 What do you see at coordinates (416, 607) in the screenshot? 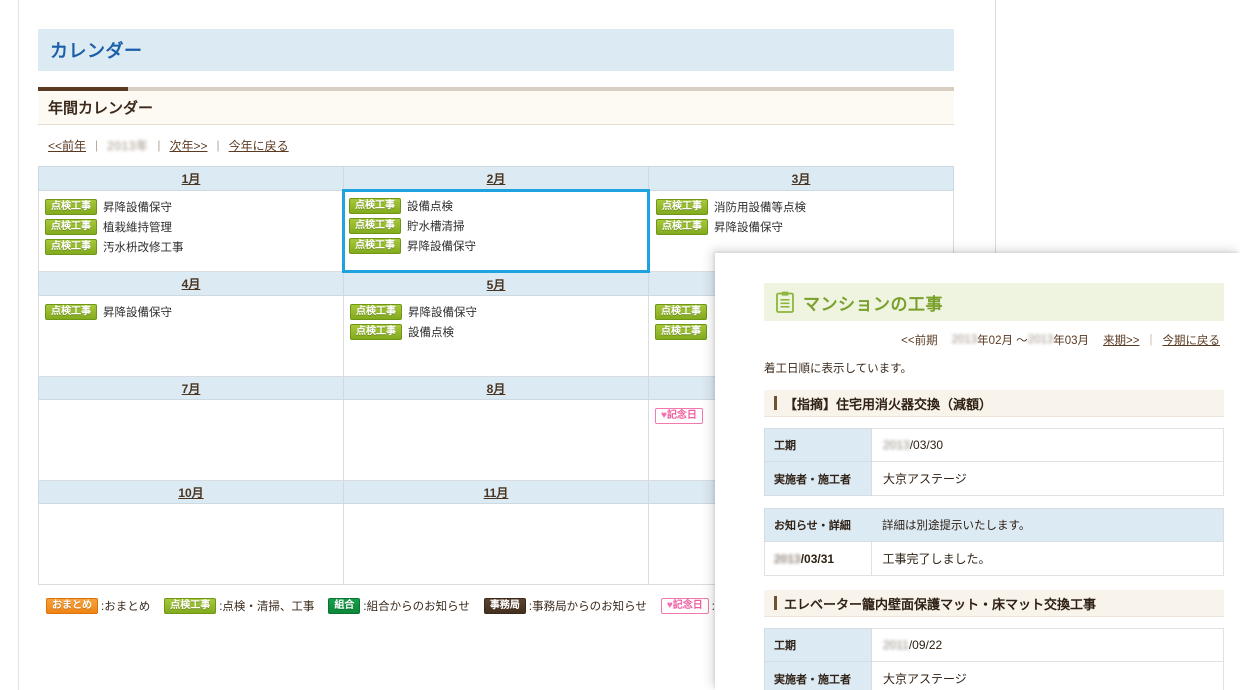
I see `legend-text: :組合からのお知らせ` at bounding box center [416, 607].